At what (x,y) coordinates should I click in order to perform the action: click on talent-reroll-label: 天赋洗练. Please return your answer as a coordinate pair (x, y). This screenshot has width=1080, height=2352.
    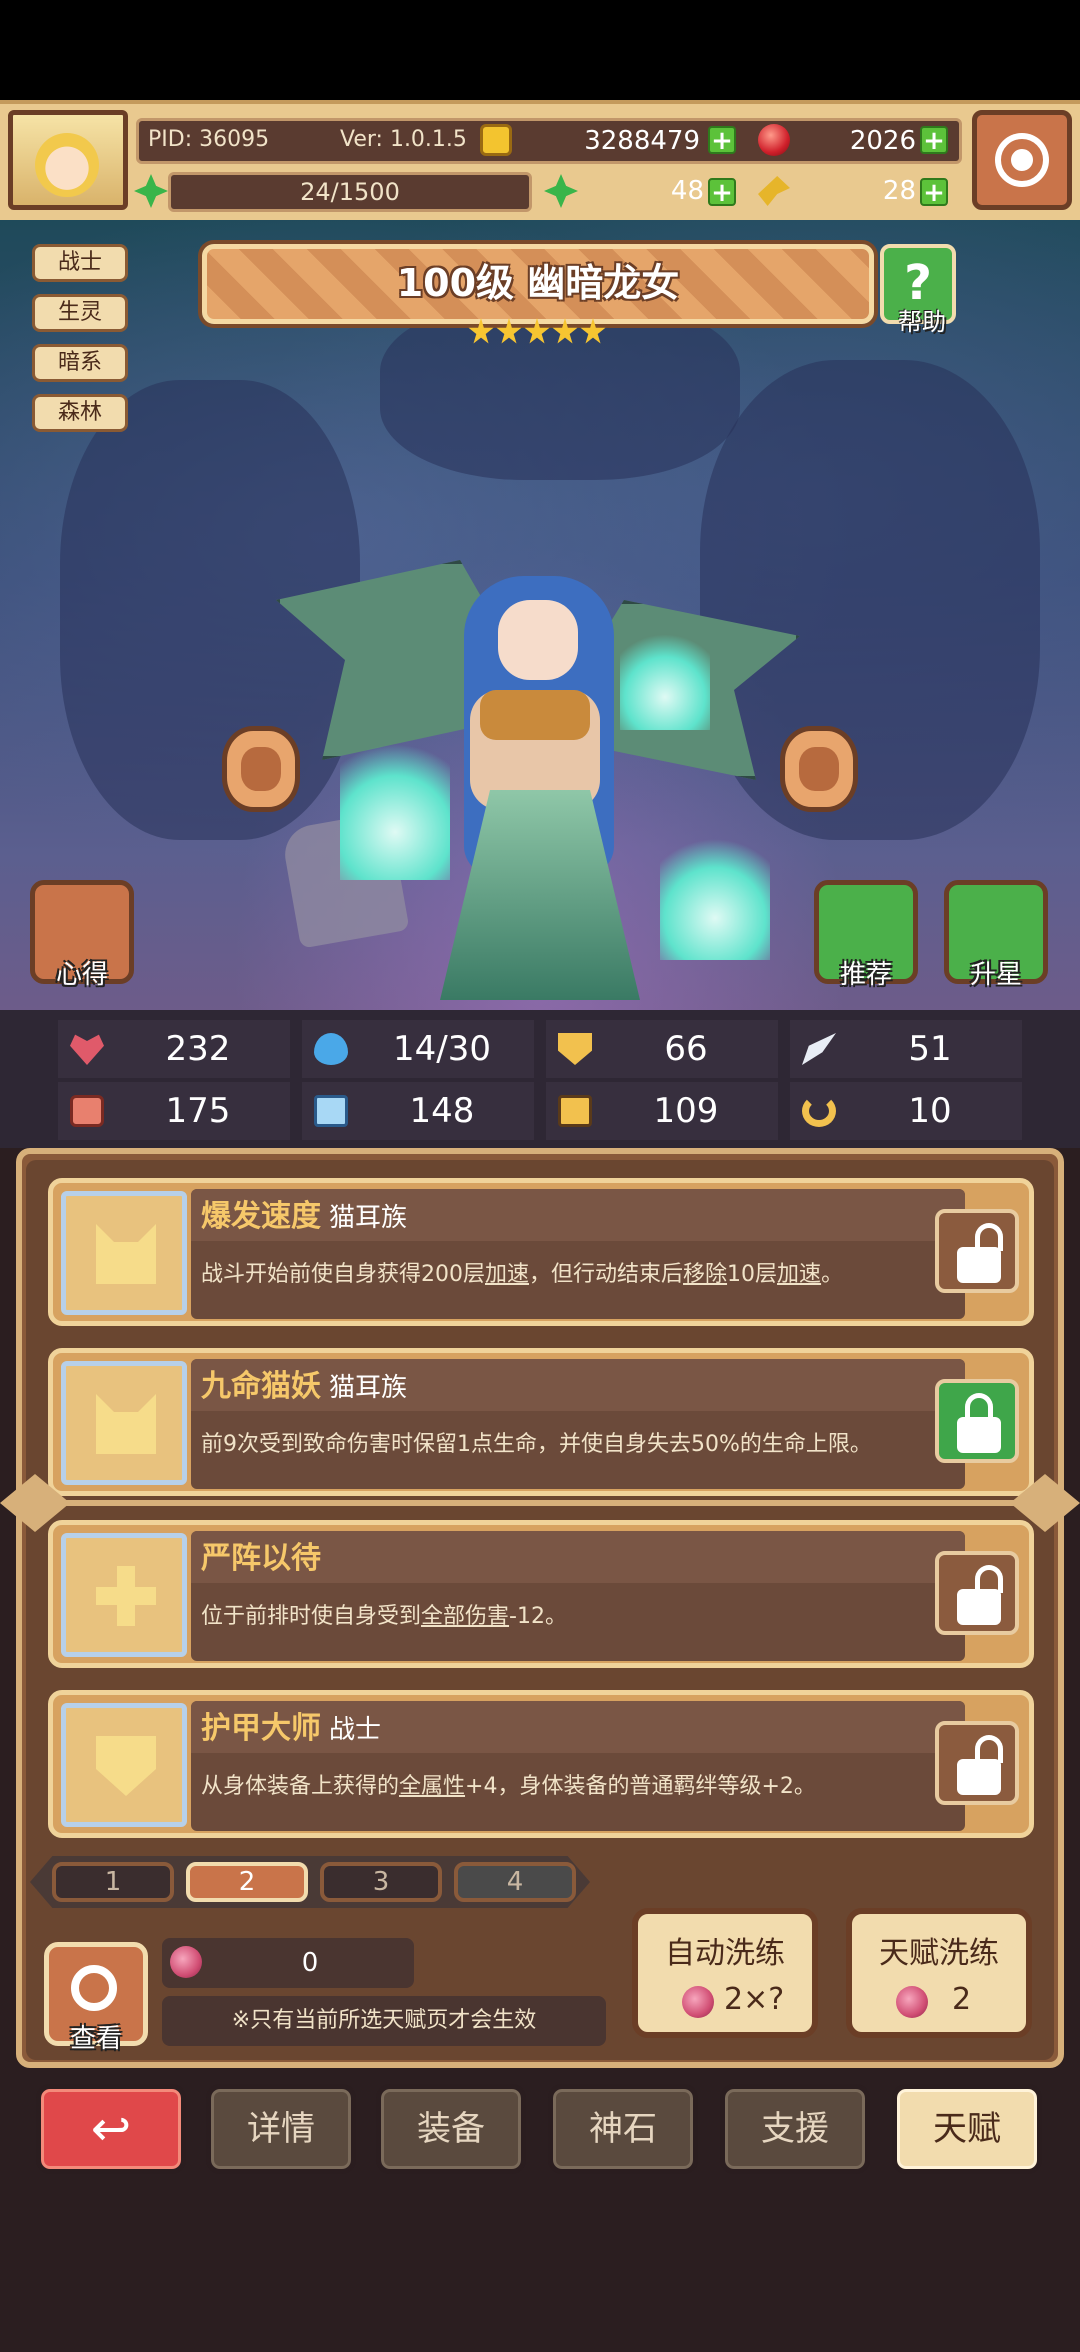
    Looking at the image, I should click on (939, 1953).